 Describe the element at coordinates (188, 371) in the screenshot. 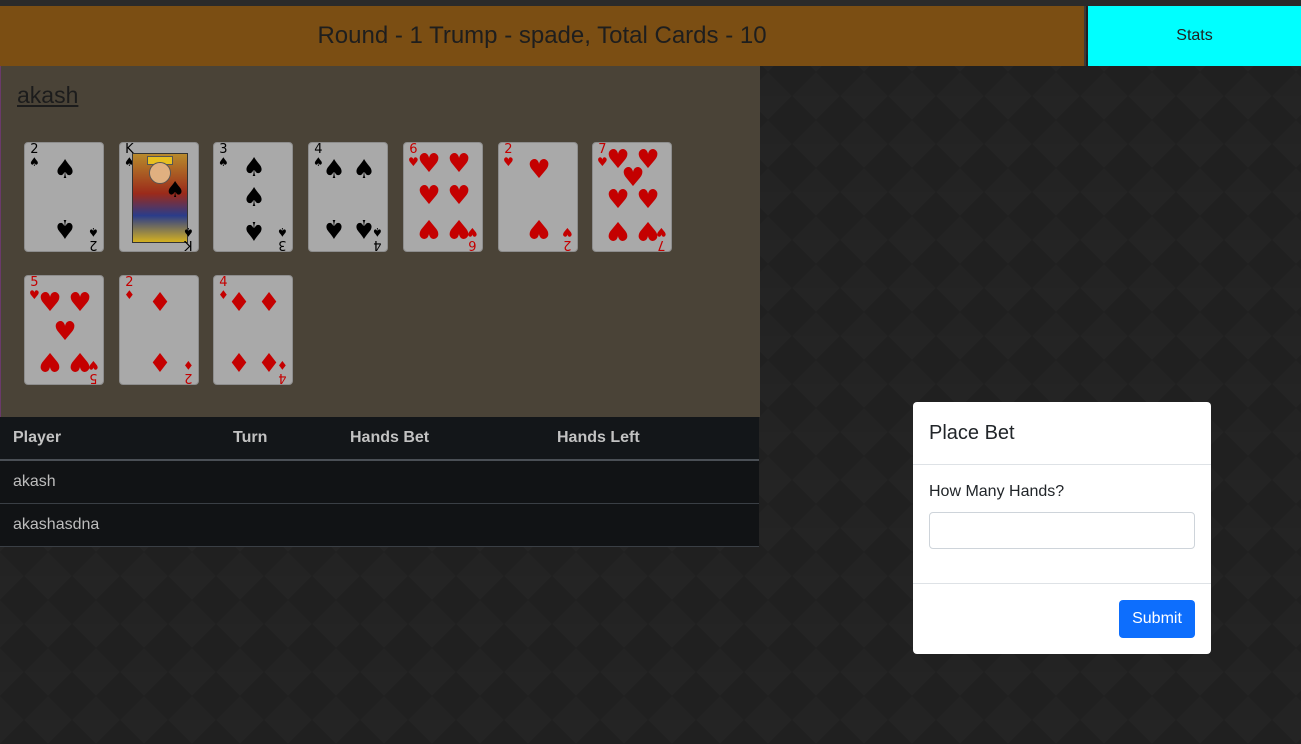

I see `card-index-bottom: 2 ♦` at that location.